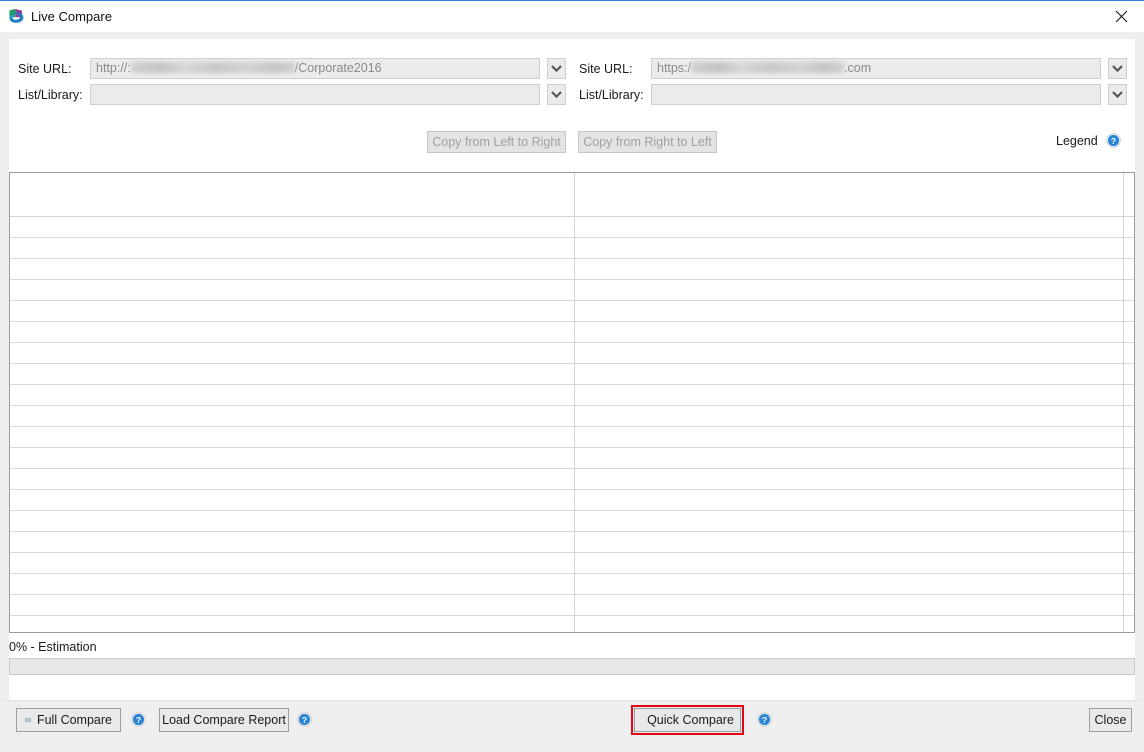 This screenshot has height=752, width=1144. Describe the element at coordinates (1077, 141) in the screenshot. I see `legend-label: Legend` at that location.